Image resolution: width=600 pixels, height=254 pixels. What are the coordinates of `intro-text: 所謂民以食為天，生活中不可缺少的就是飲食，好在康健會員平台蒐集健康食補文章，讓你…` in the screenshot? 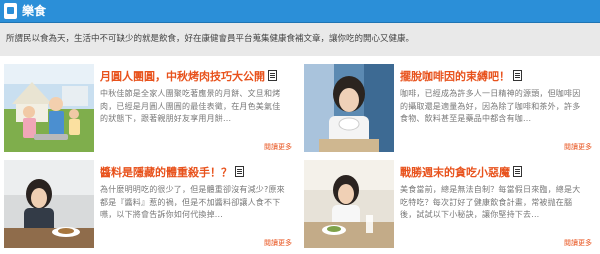 It's located at (210, 39).